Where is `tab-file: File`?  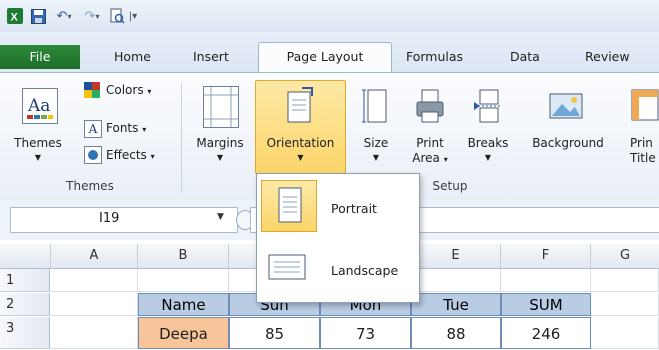 tab-file: File is located at coordinates (40, 57).